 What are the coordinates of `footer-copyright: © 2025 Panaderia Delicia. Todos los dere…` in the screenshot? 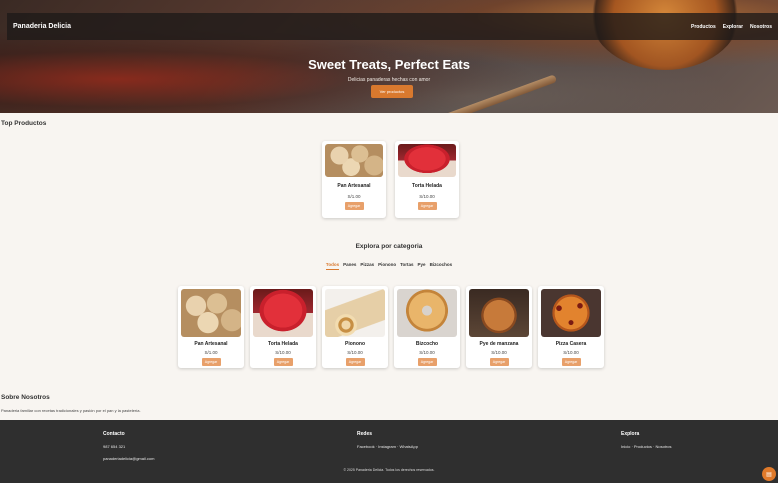 It's located at (389, 470).